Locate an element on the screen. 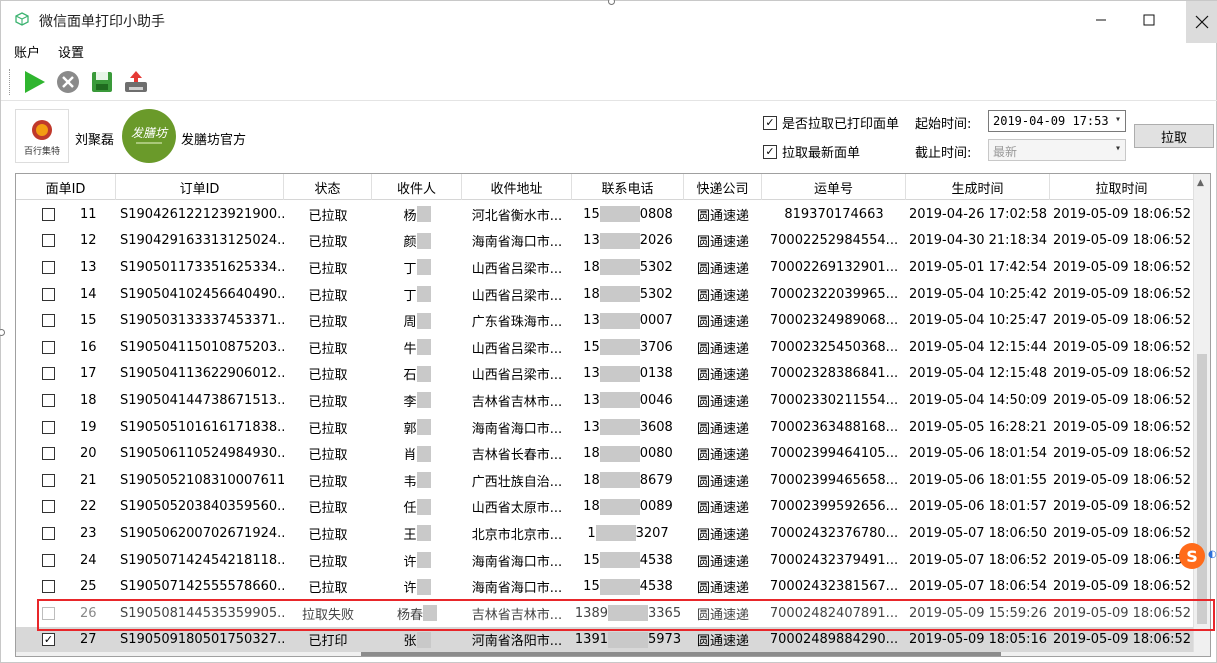 The width and height of the screenshot is (1217, 663). horizontal-scrollbar is located at coordinates (605, 654).